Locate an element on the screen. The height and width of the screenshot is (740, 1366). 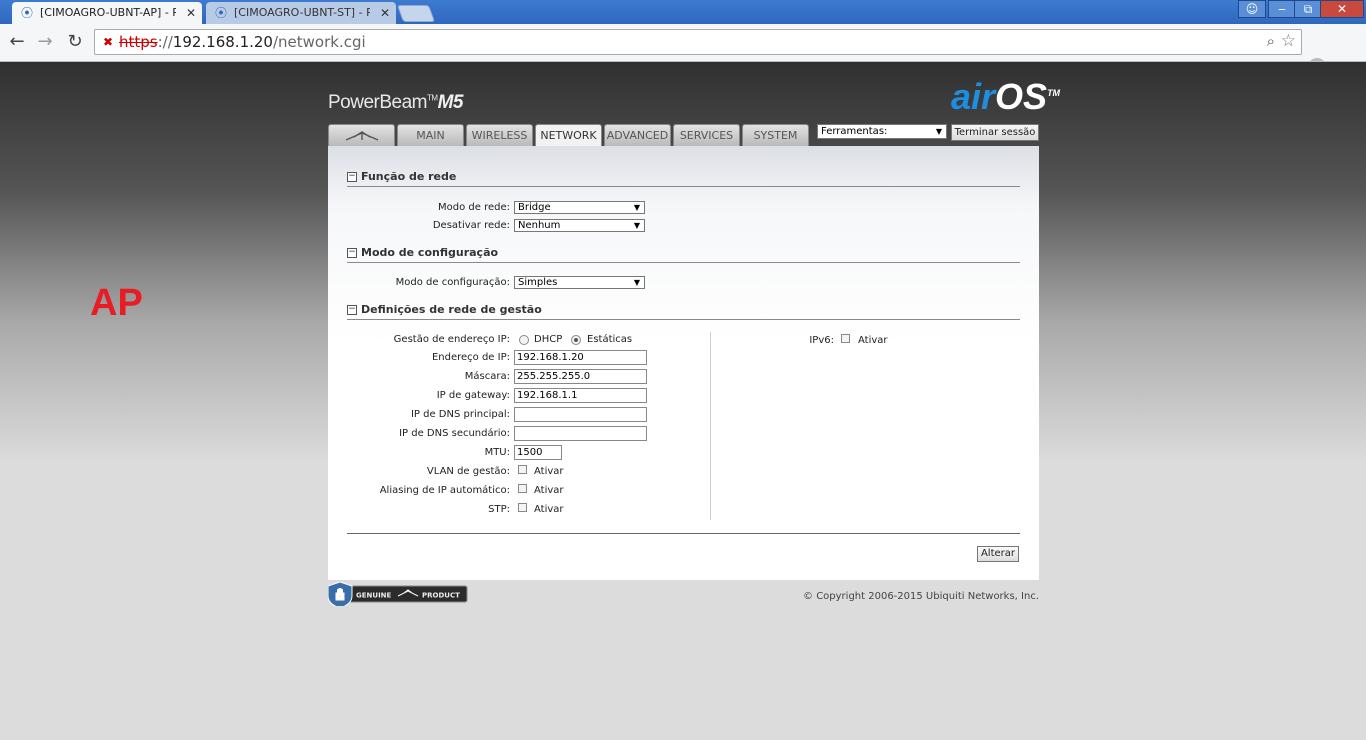
config-mode-label: Modo de configuração: is located at coordinates (452, 282).